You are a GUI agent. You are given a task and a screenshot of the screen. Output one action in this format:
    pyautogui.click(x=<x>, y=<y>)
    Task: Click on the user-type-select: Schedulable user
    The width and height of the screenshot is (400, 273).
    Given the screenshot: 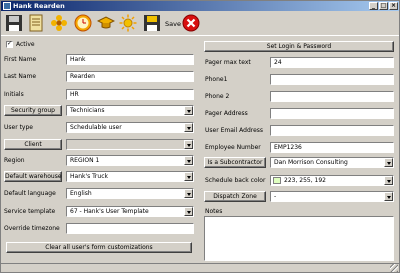 What is the action you would take?
    pyautogui.click(x=130, y=127)
    